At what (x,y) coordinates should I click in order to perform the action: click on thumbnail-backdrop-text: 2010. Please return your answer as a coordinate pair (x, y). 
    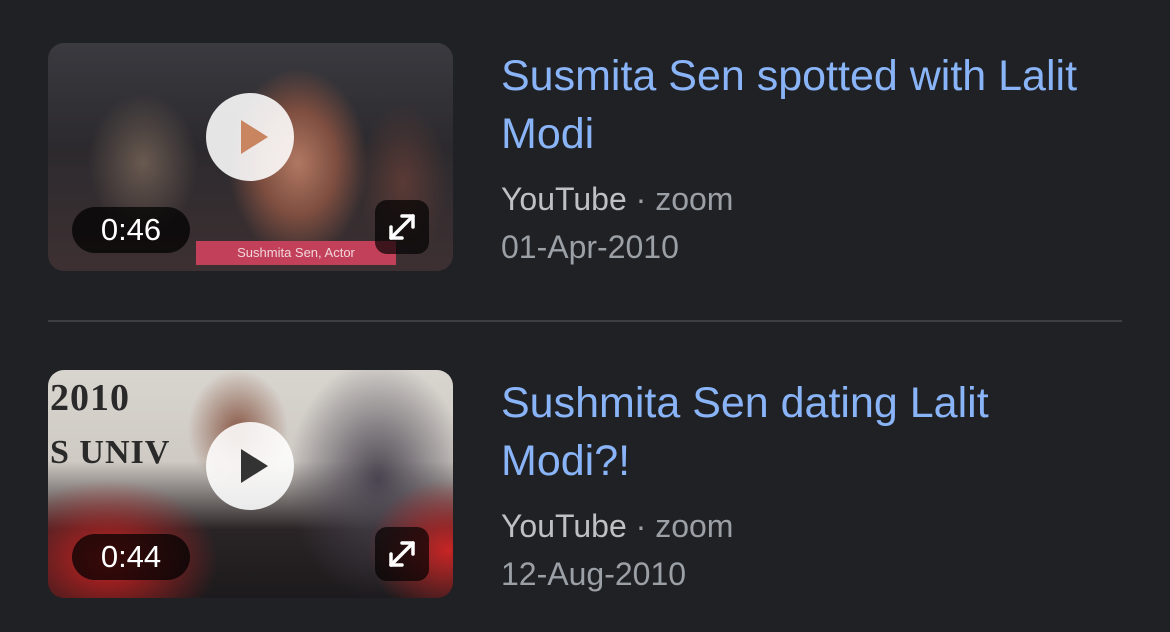
    Looking at the image, I should click on (90, 398).